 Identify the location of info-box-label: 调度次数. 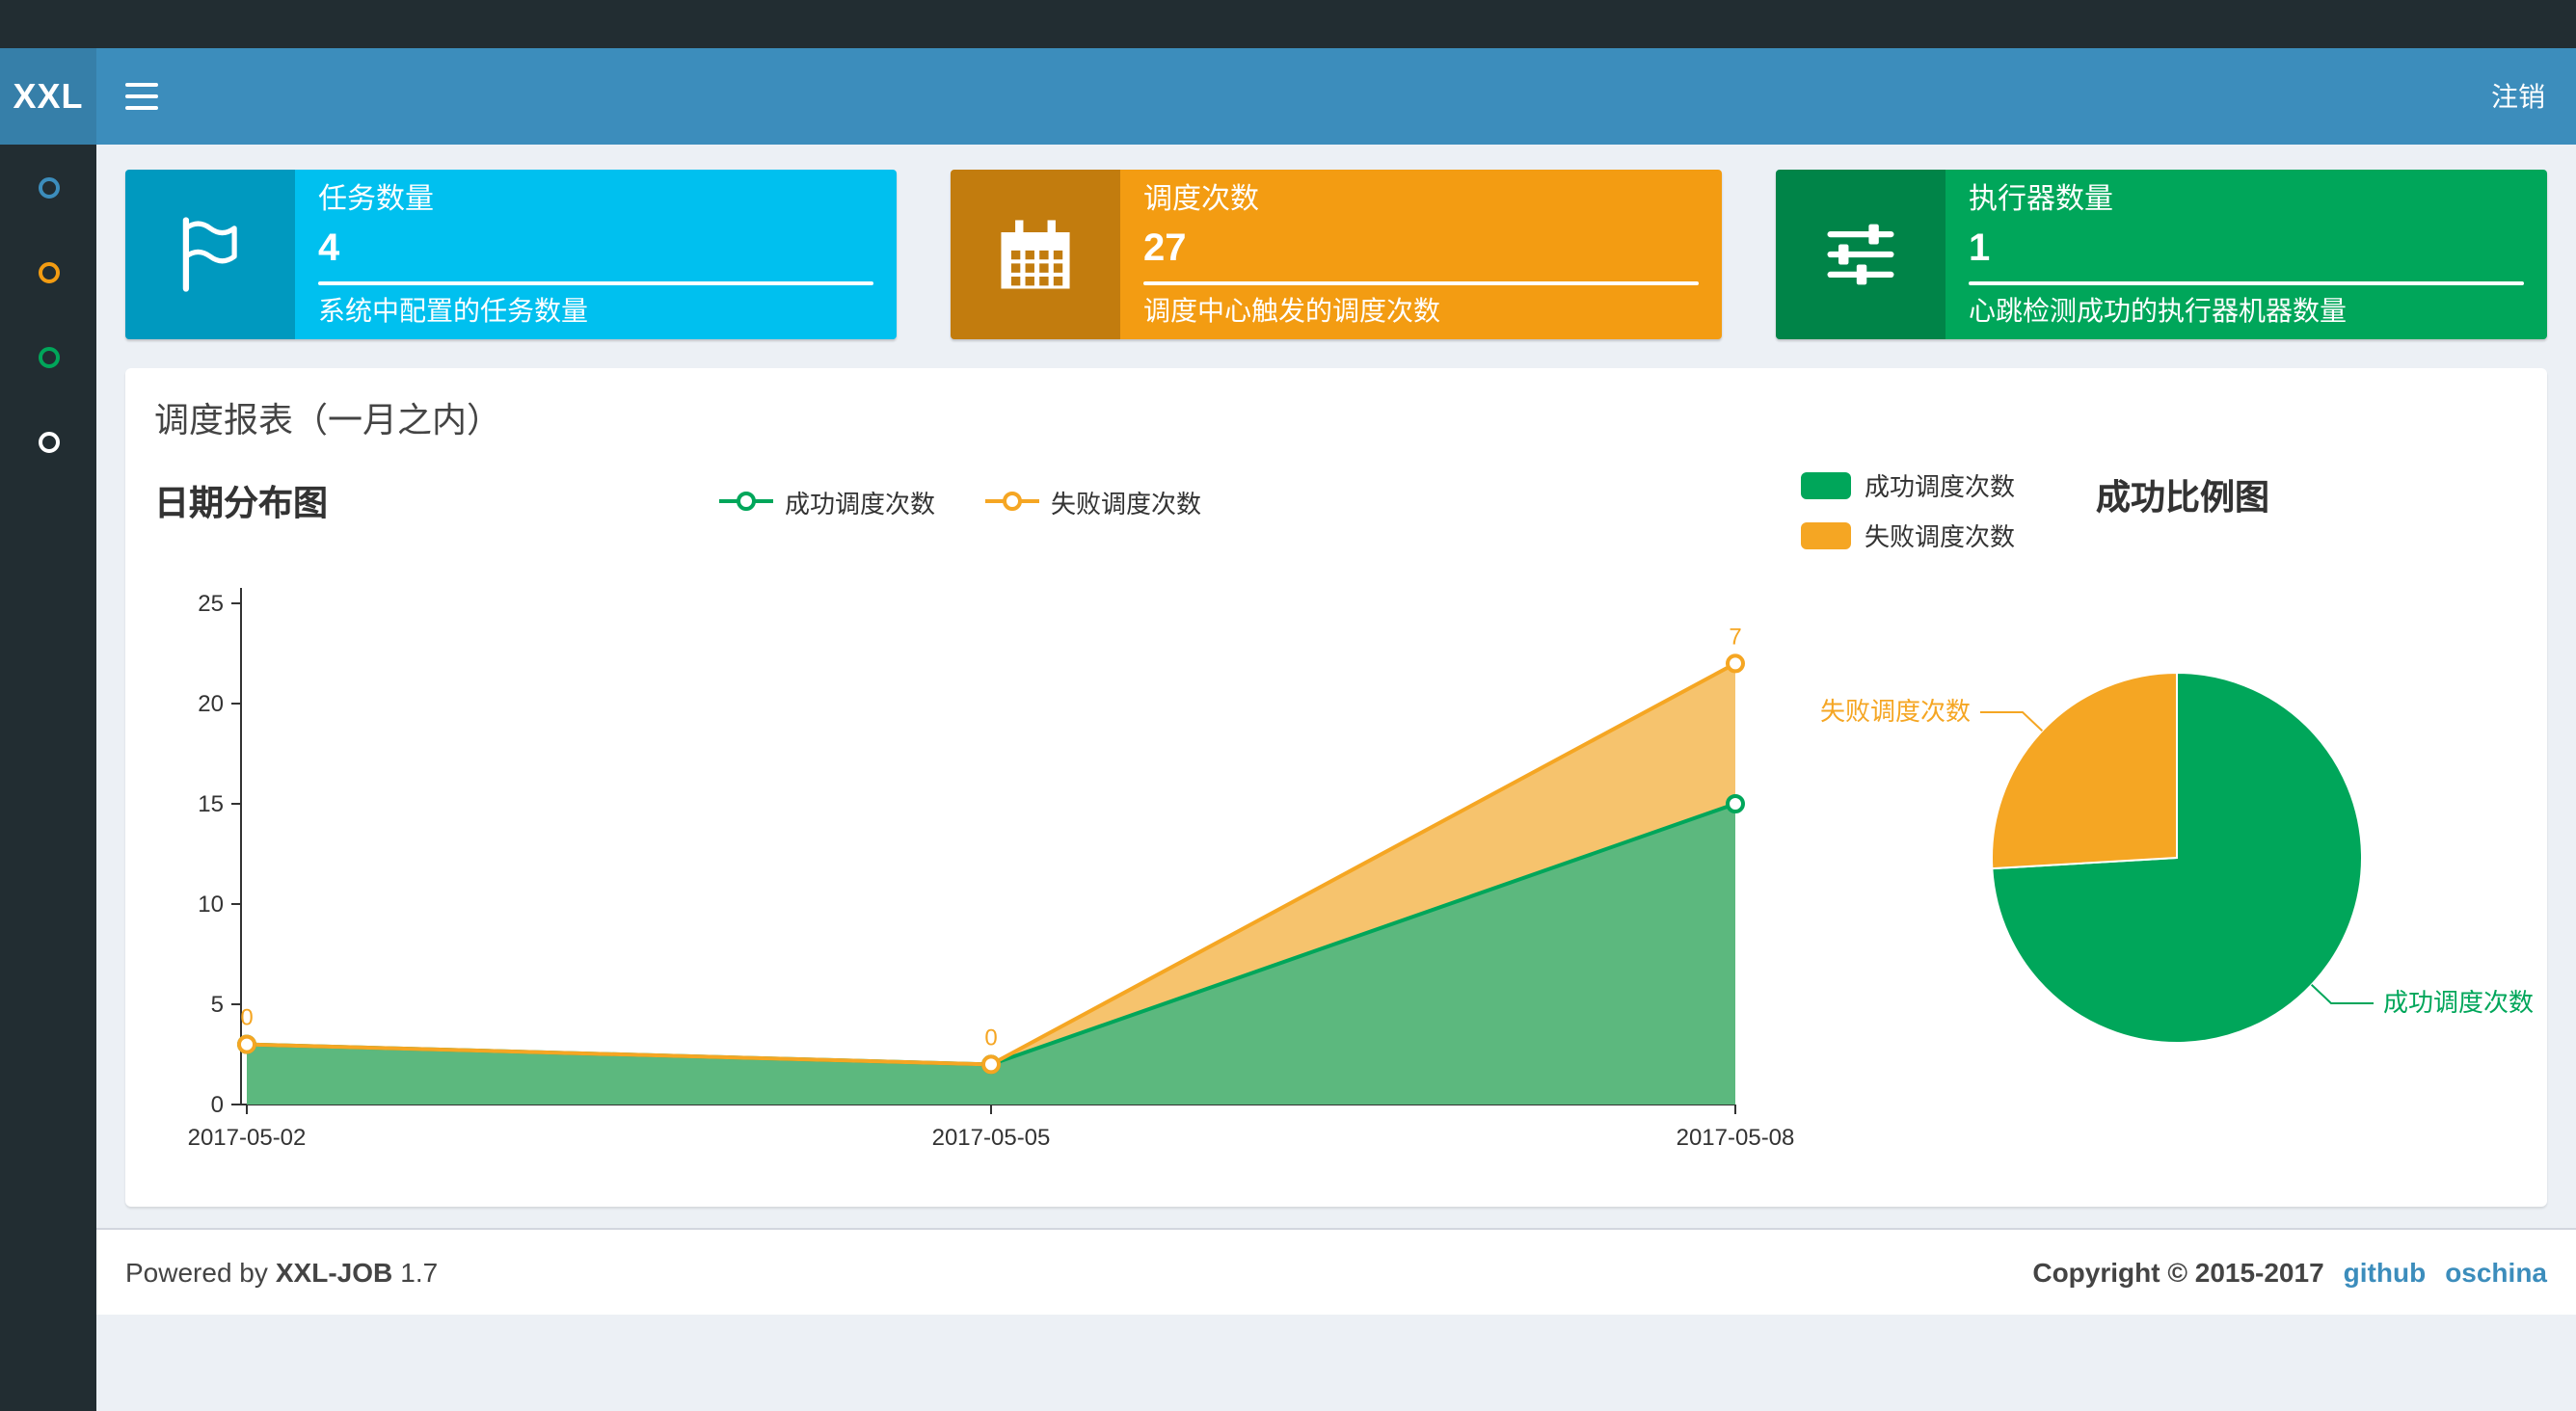
(1202, 199).